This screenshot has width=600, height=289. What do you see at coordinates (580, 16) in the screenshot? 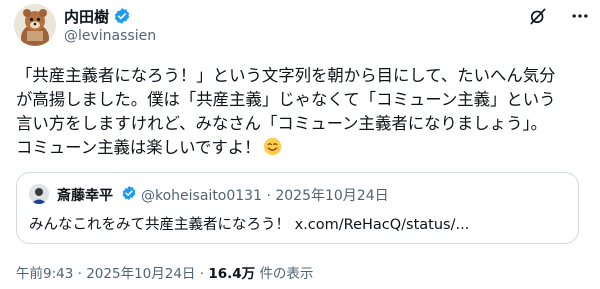
I see `more-options-icon` at bounding box center [580, 16].